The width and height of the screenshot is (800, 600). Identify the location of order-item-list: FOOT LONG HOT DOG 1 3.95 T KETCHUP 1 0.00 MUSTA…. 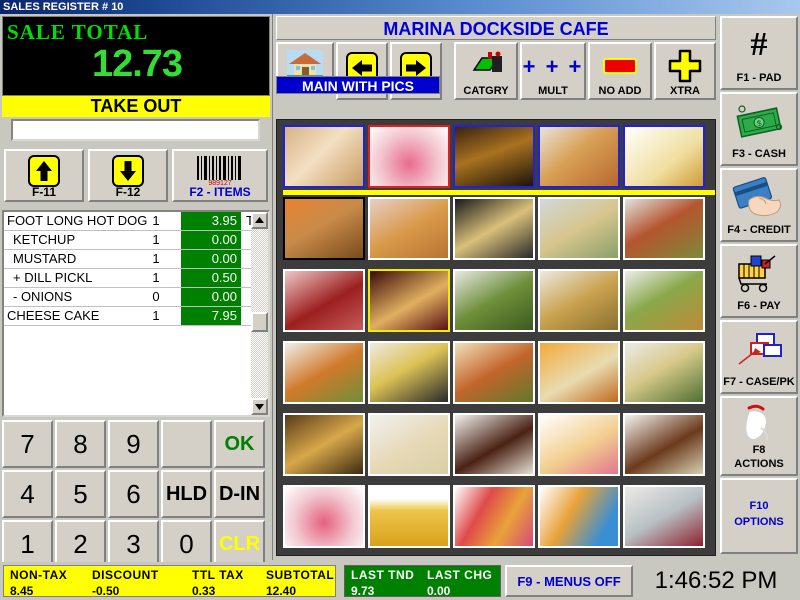
(136, 313).